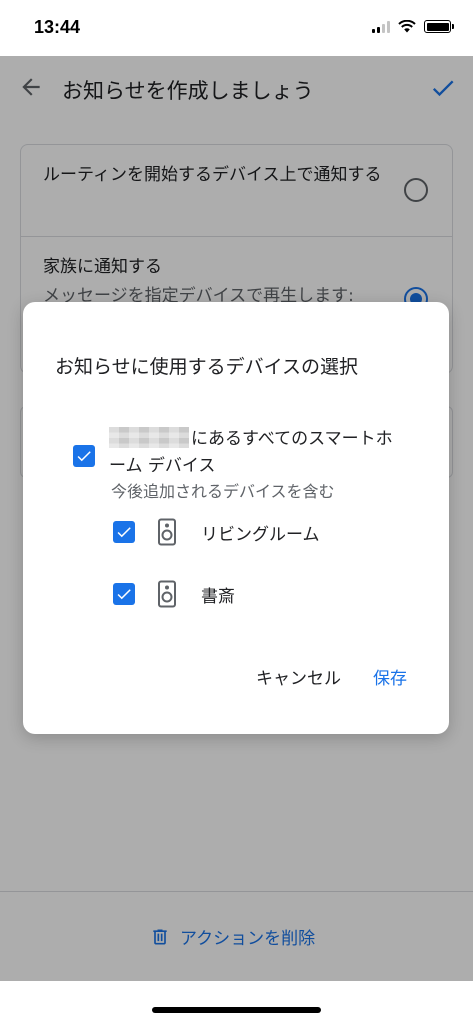 This screenshot has width=473, height=1024. I want to click on wifi-icon, so click(407, 26).